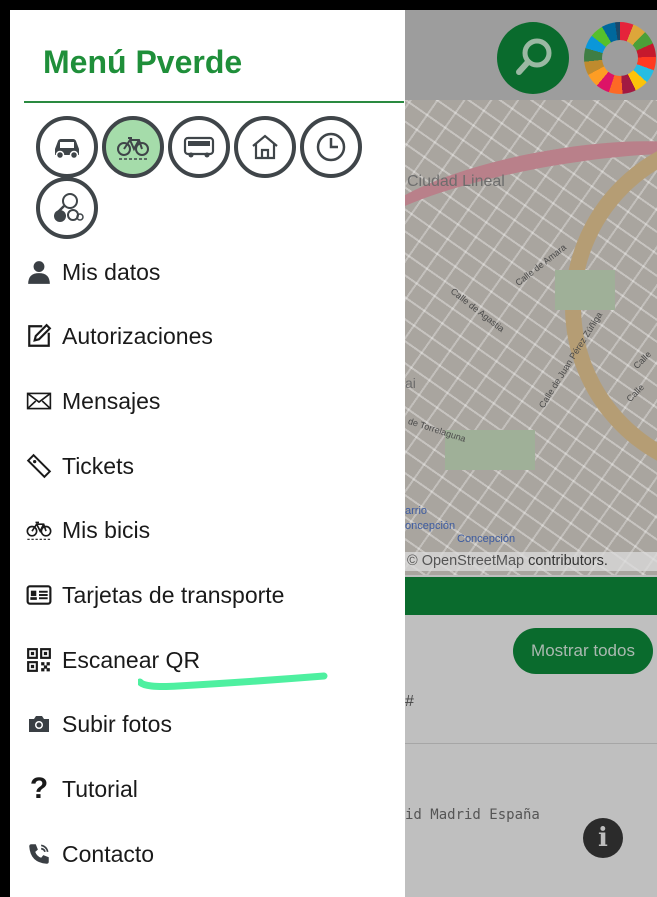 Image resolution: width=657 pixels, height=897 pixels. I want to click on address-text: id Madrid España, so click(472, 815).